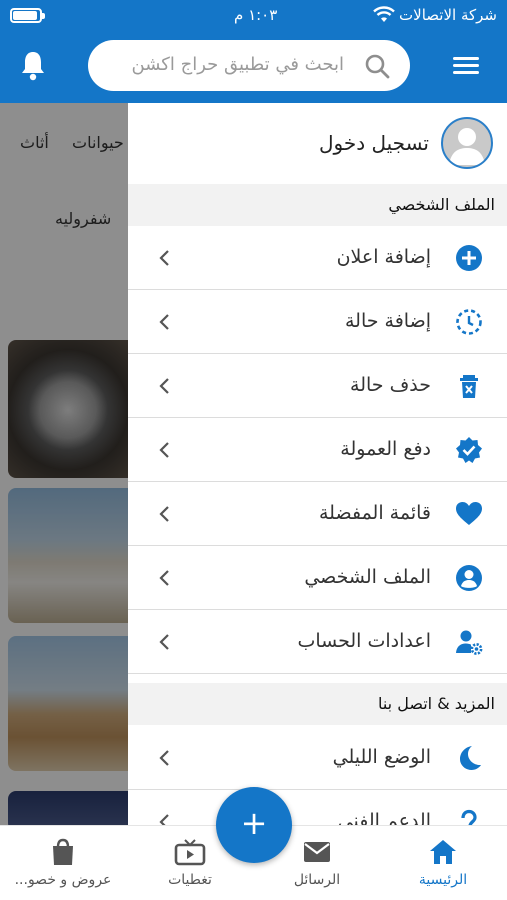 Image resolution: width=507 pixels, height=900 pixels. Describe the element at coordinates (317, 386) in the screenshot. I see `menu-item-delete-status: حذف حالة` at that location.